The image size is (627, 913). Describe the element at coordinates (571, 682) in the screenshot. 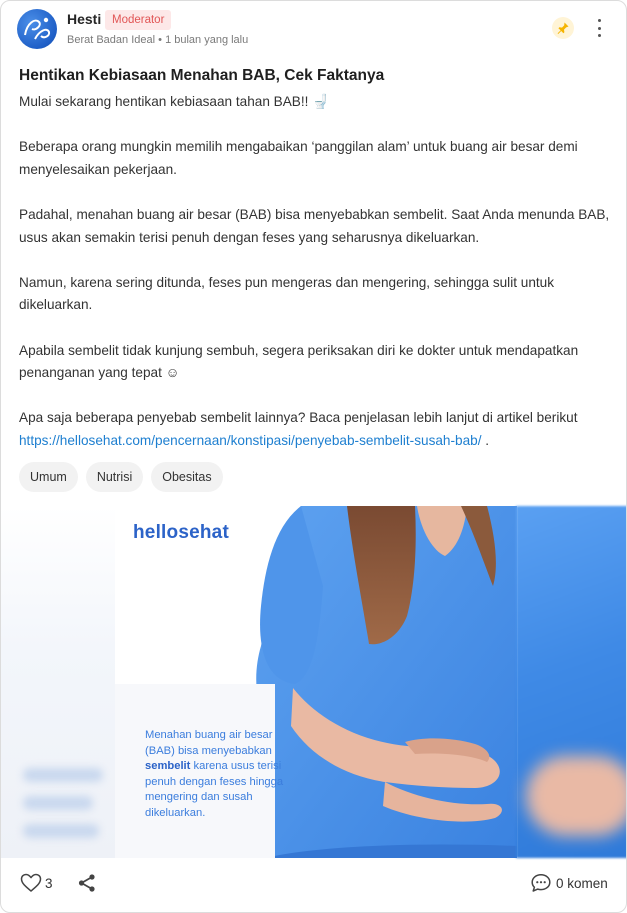

I see `blurred-backdrop-right` at that location.